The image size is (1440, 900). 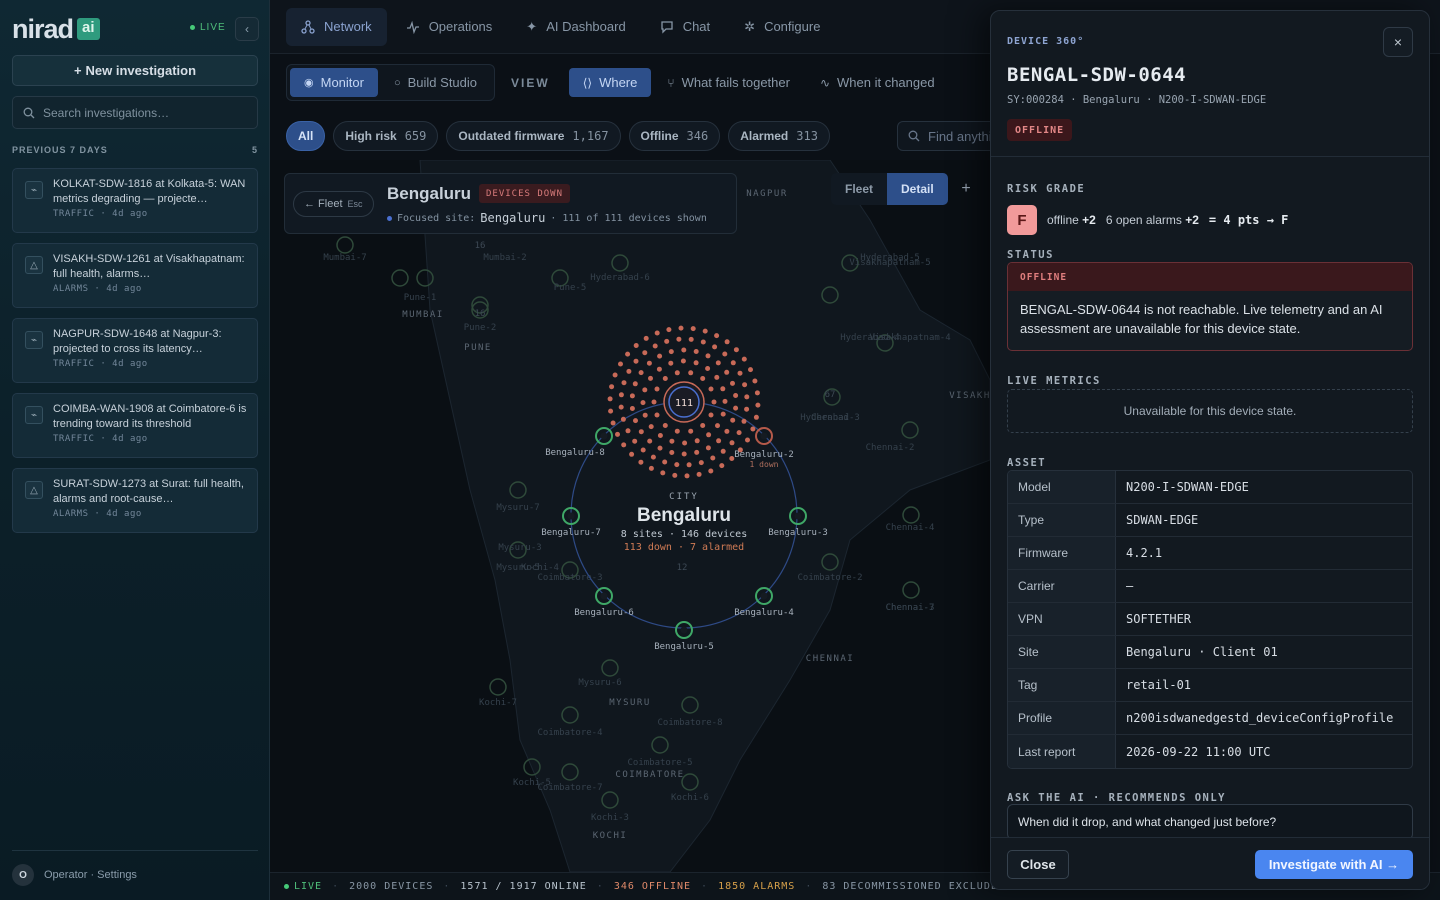 I want to click on zoom-in-button: +, so click(x=966, y=189).